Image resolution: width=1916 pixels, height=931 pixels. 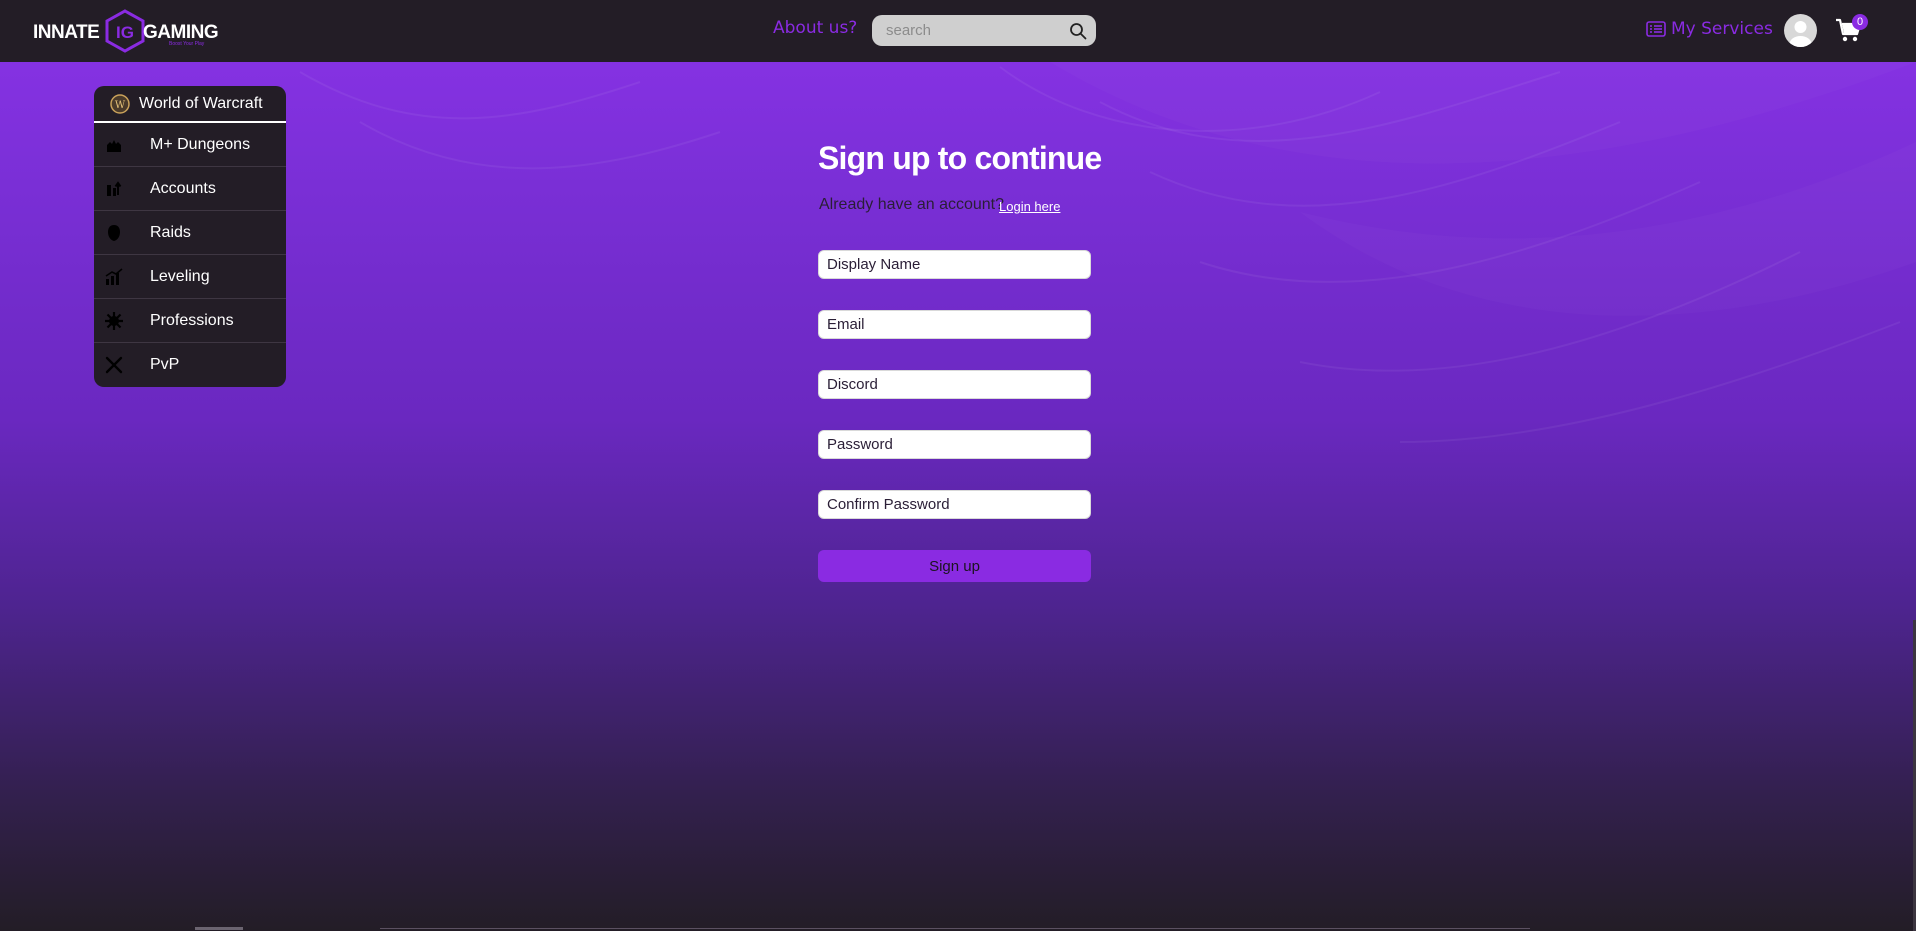 I want to click on accounts-icon, so click(x=114, y=188).